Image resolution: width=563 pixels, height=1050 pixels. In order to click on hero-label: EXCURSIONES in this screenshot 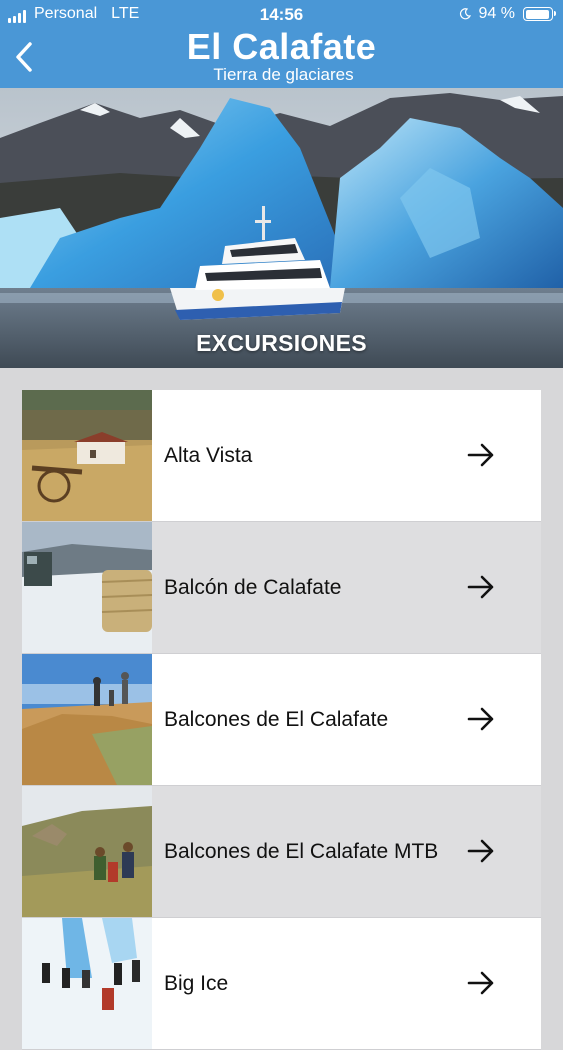, I will do `click(281, 343)`.